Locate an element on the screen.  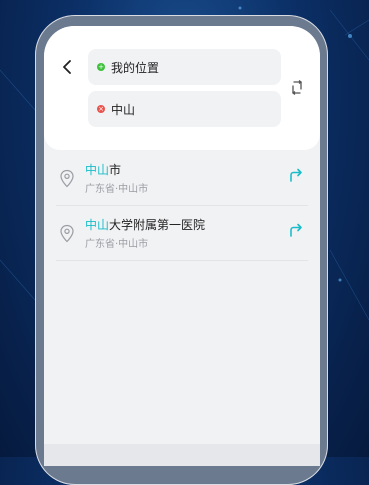
result-name: 中山大学附属第一医院 is located at coordinates (145, 224).